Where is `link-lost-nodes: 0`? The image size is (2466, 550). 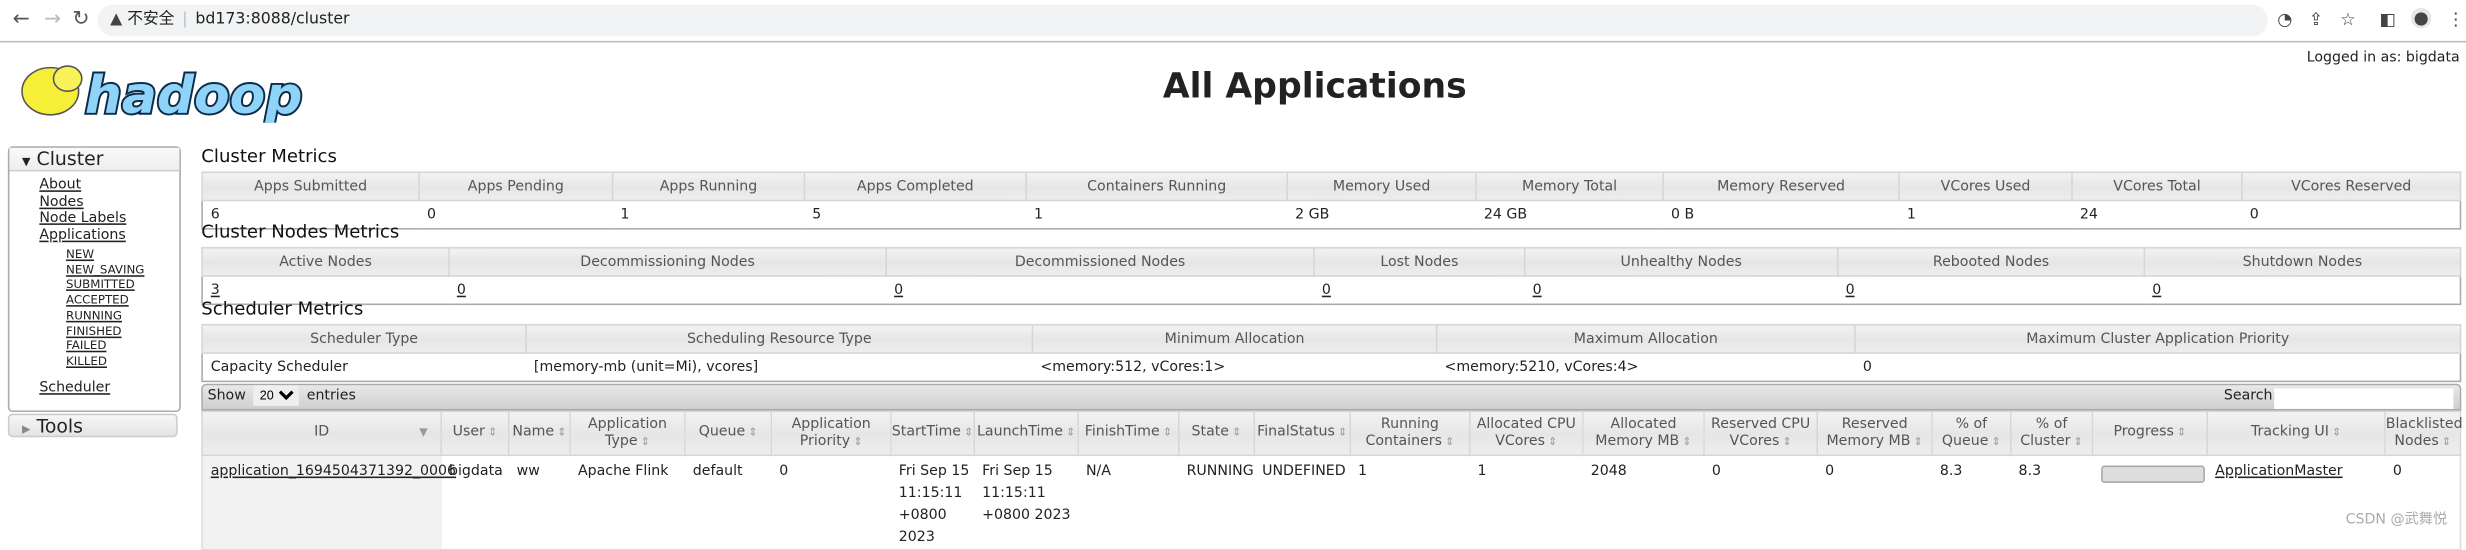
link-lost-nodes: 0 is located at coordinates (1326, 290).